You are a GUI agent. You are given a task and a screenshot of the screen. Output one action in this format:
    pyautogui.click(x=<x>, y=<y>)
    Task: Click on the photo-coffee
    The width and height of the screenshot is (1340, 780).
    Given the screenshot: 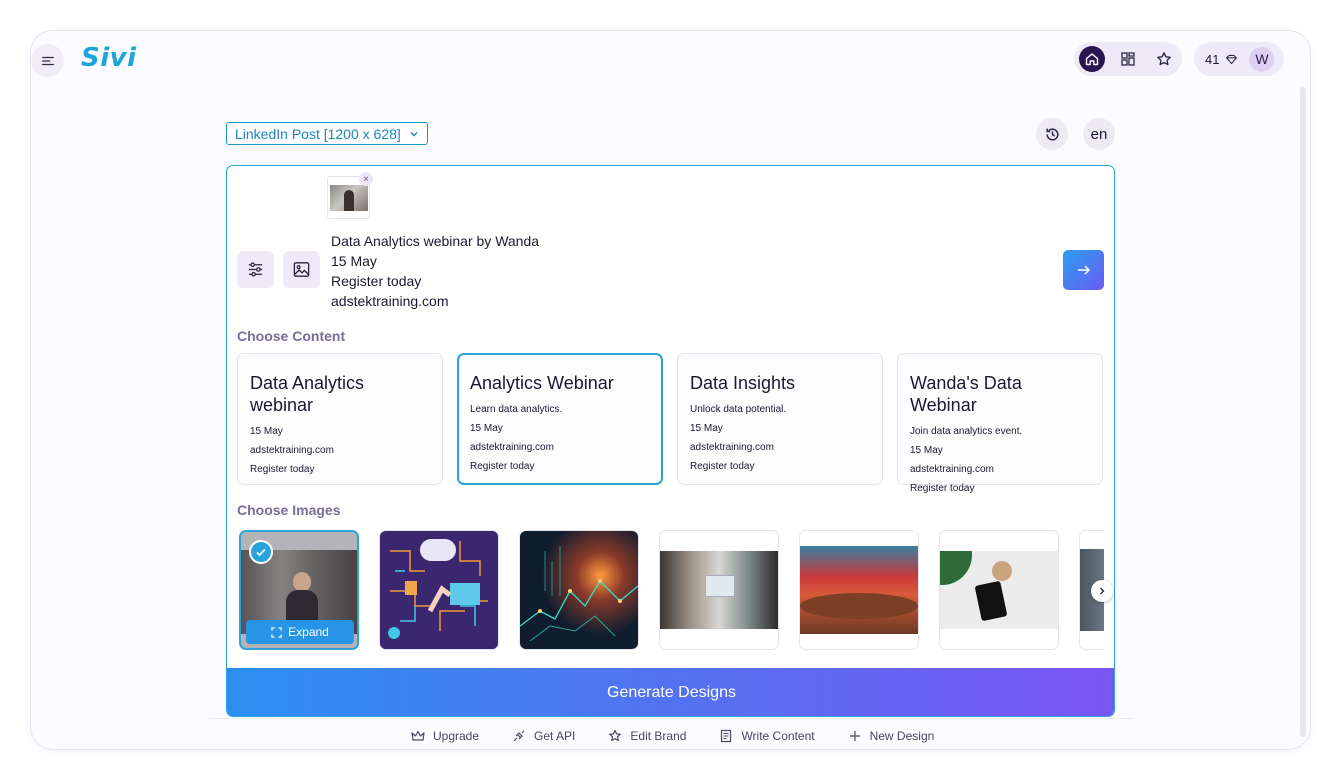 What is the action you would take?
    pyautogui.click(x=1002, y=571)
    